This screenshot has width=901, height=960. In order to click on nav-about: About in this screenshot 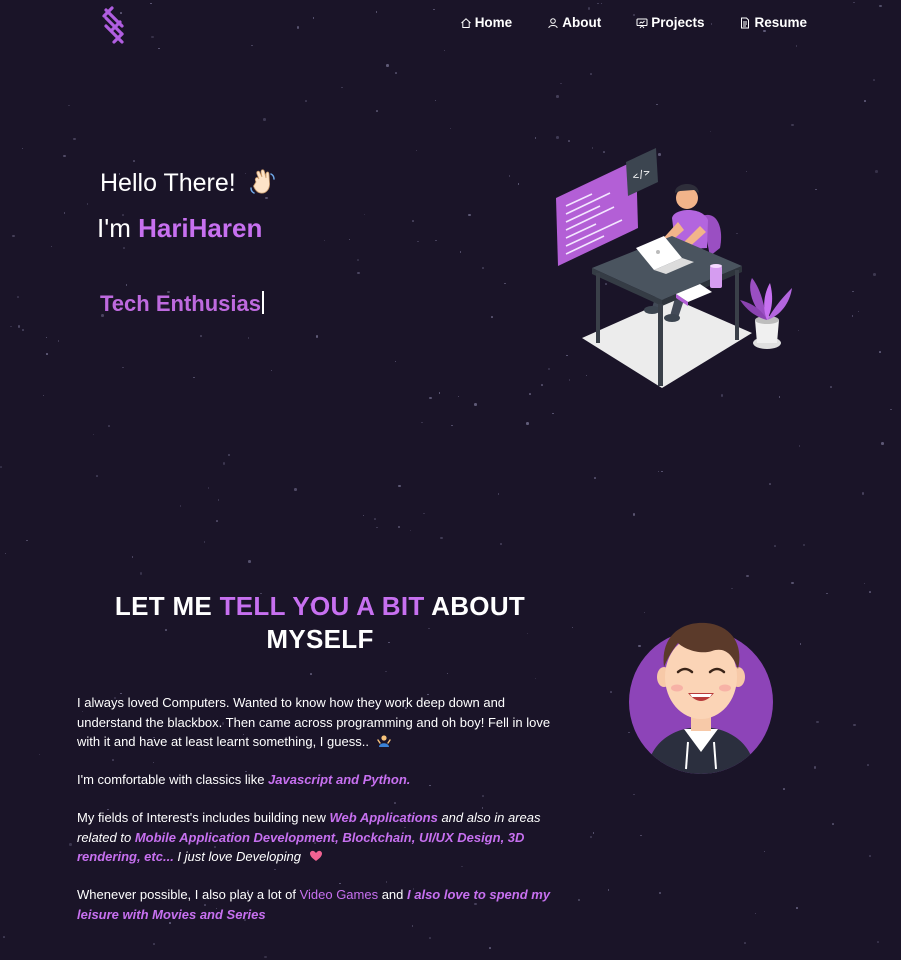, I will do `click(574, 22)`.